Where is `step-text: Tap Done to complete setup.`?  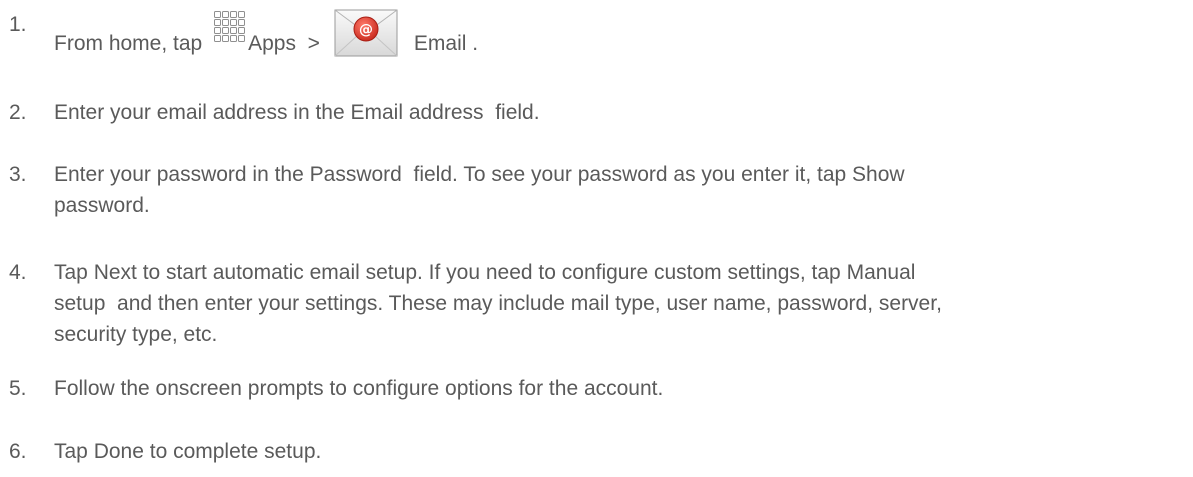
step-text: Tap Done to complete setup. is located at coordinates (188, 451).